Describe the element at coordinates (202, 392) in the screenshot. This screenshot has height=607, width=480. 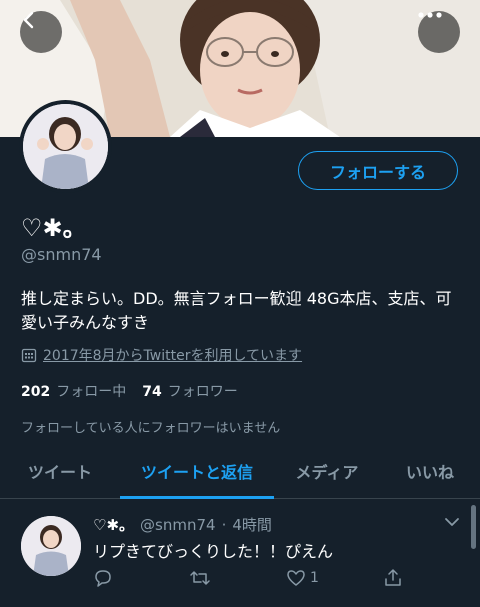
I see `followers-label: フォロワー` at that location.